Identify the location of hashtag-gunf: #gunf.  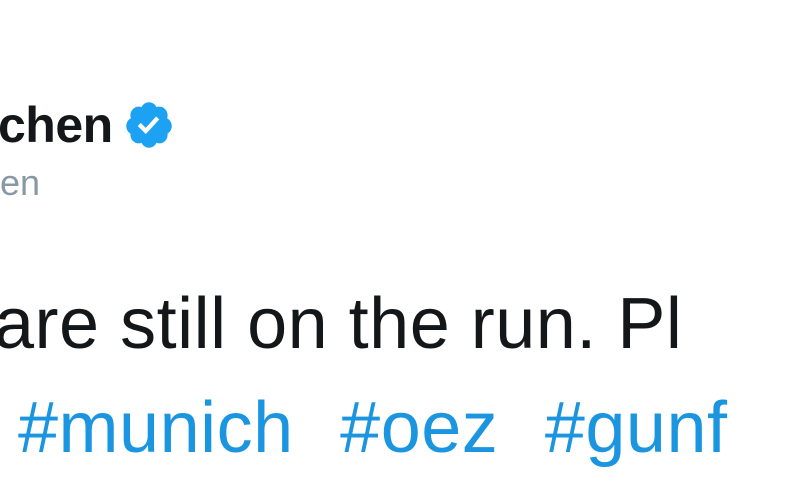
(636, 428).